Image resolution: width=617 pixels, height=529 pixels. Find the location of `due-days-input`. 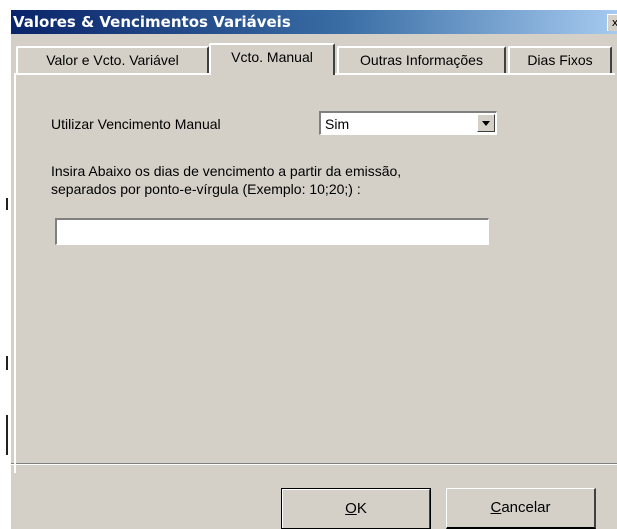

due-days-input is located at coordinates (272, 231).